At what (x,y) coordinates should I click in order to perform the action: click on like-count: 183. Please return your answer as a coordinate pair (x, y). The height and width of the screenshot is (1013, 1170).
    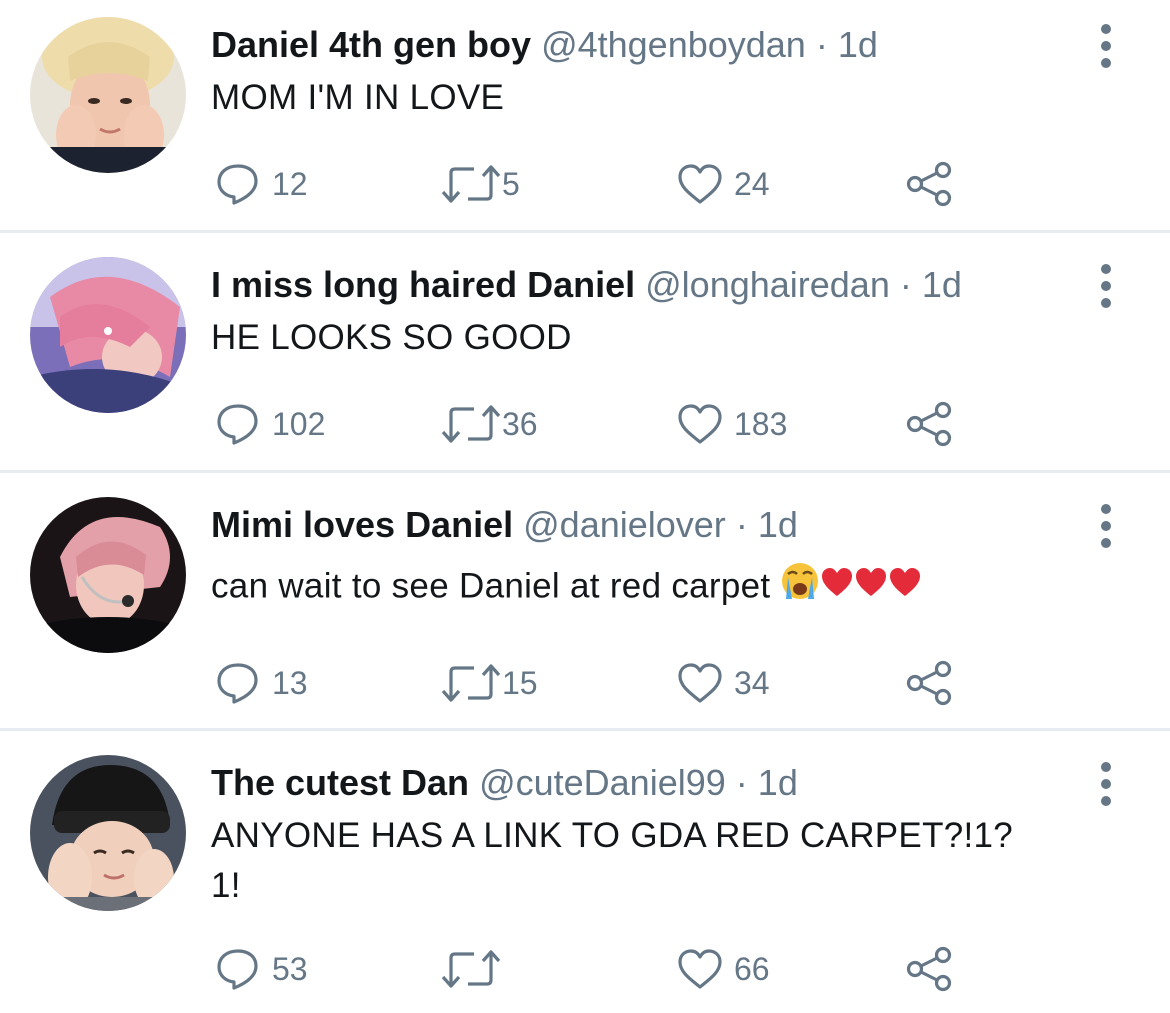
    Looking at the image, I should click on (761, 423).